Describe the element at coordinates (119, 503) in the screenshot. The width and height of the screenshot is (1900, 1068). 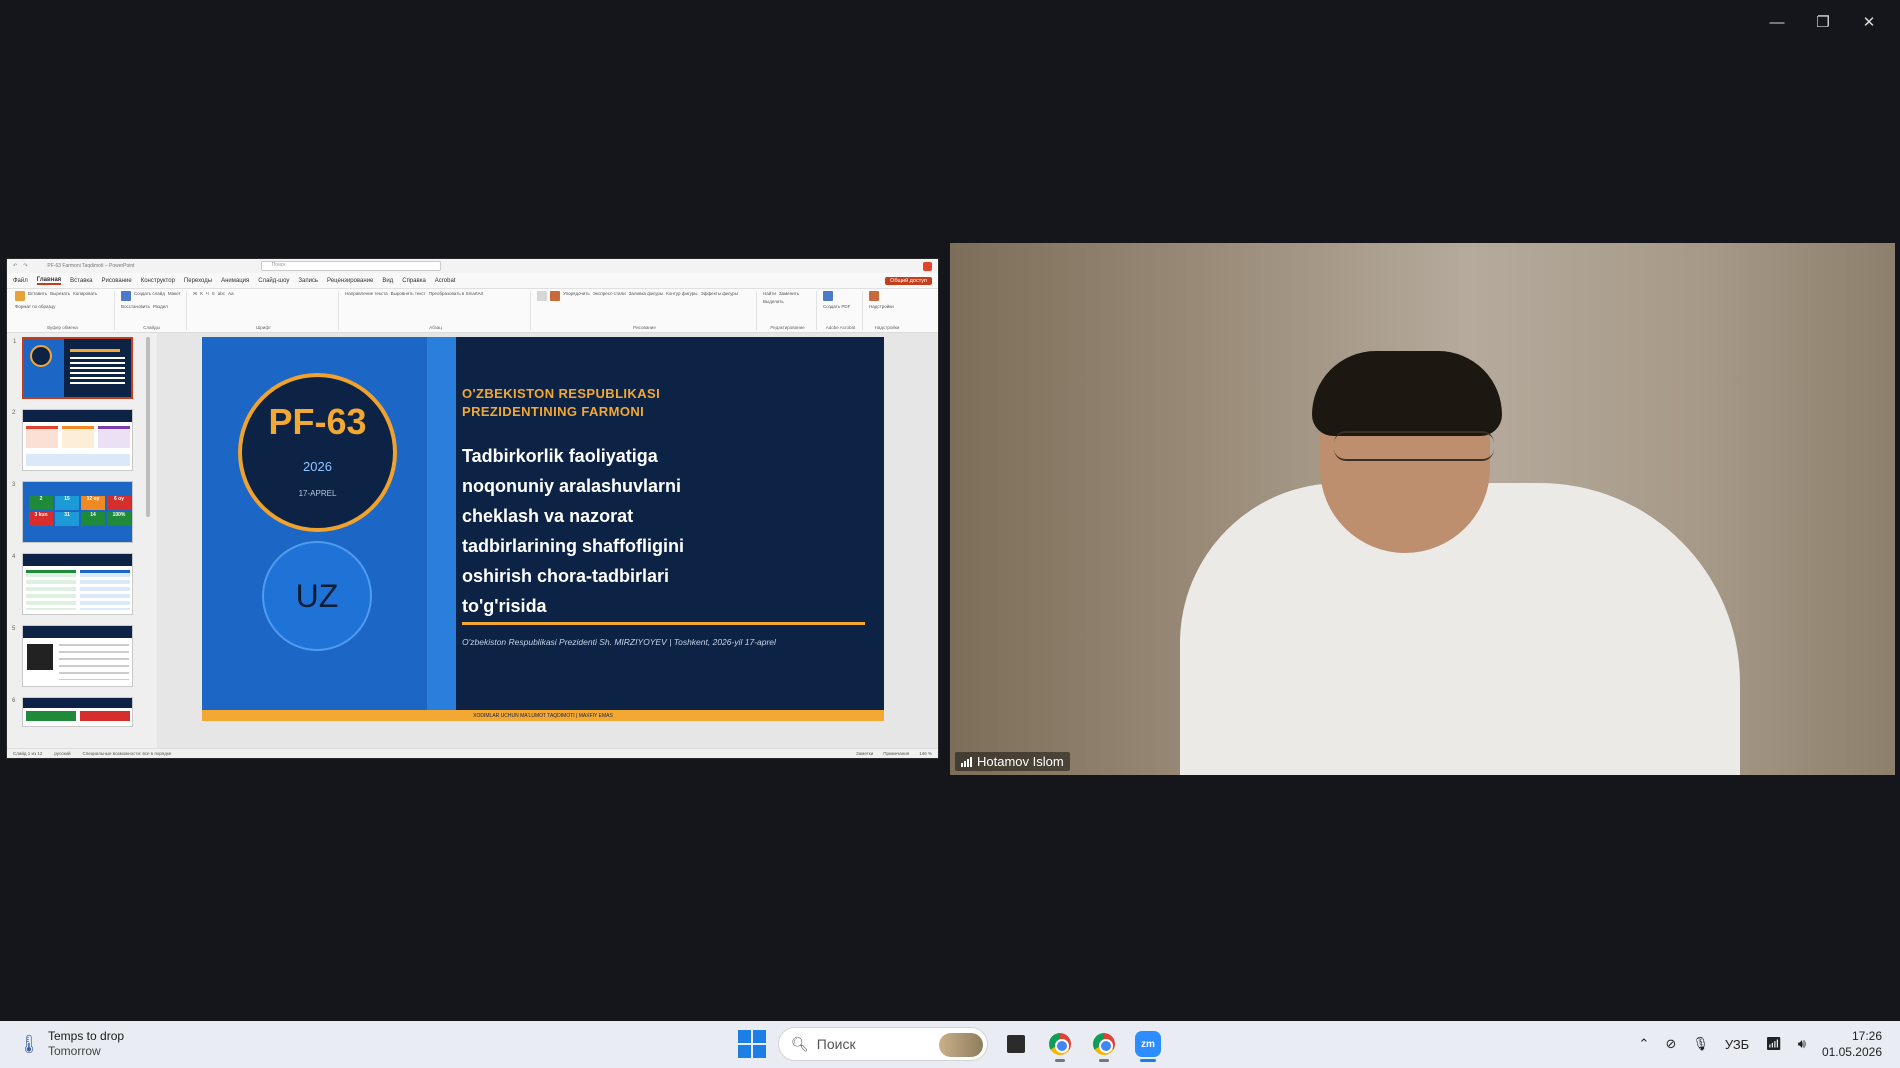
I see `stat-cell: 6 oy` at that location.